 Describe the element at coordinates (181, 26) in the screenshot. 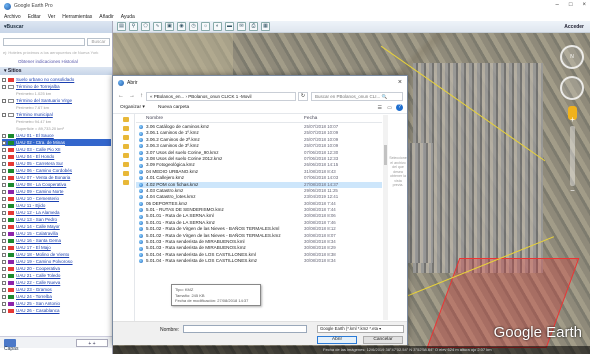

I see `tour-icon: ◉` at that location.